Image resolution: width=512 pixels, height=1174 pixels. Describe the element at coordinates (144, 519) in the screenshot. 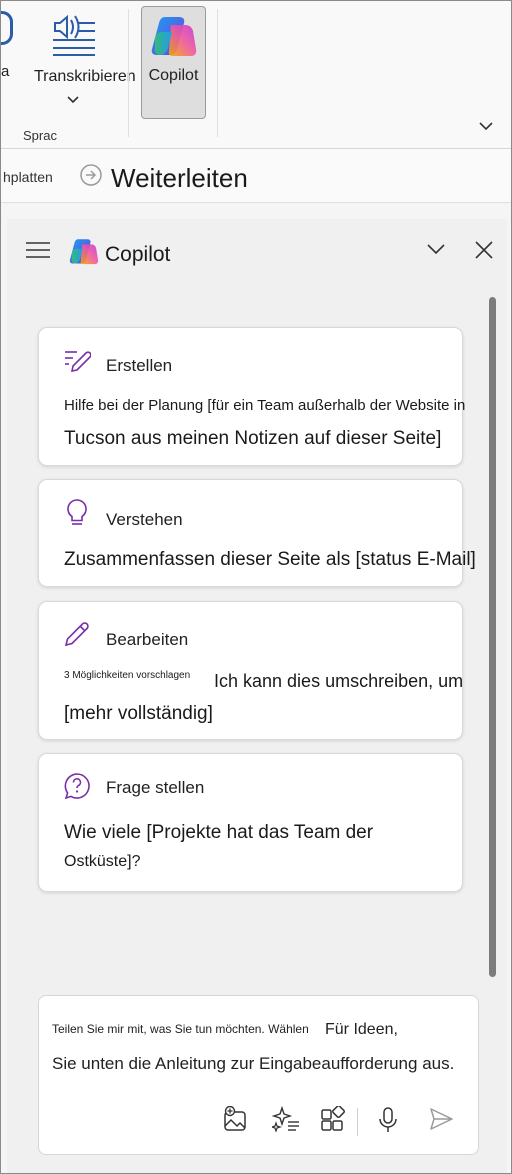

I see `card-title: Verstehen` at that location.